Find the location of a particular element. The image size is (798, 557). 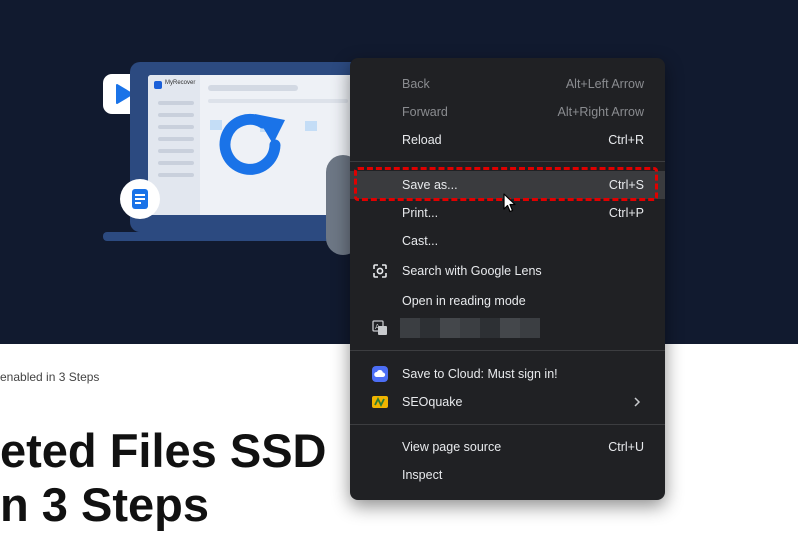

folder-icon is located at coordinates (311, 126).